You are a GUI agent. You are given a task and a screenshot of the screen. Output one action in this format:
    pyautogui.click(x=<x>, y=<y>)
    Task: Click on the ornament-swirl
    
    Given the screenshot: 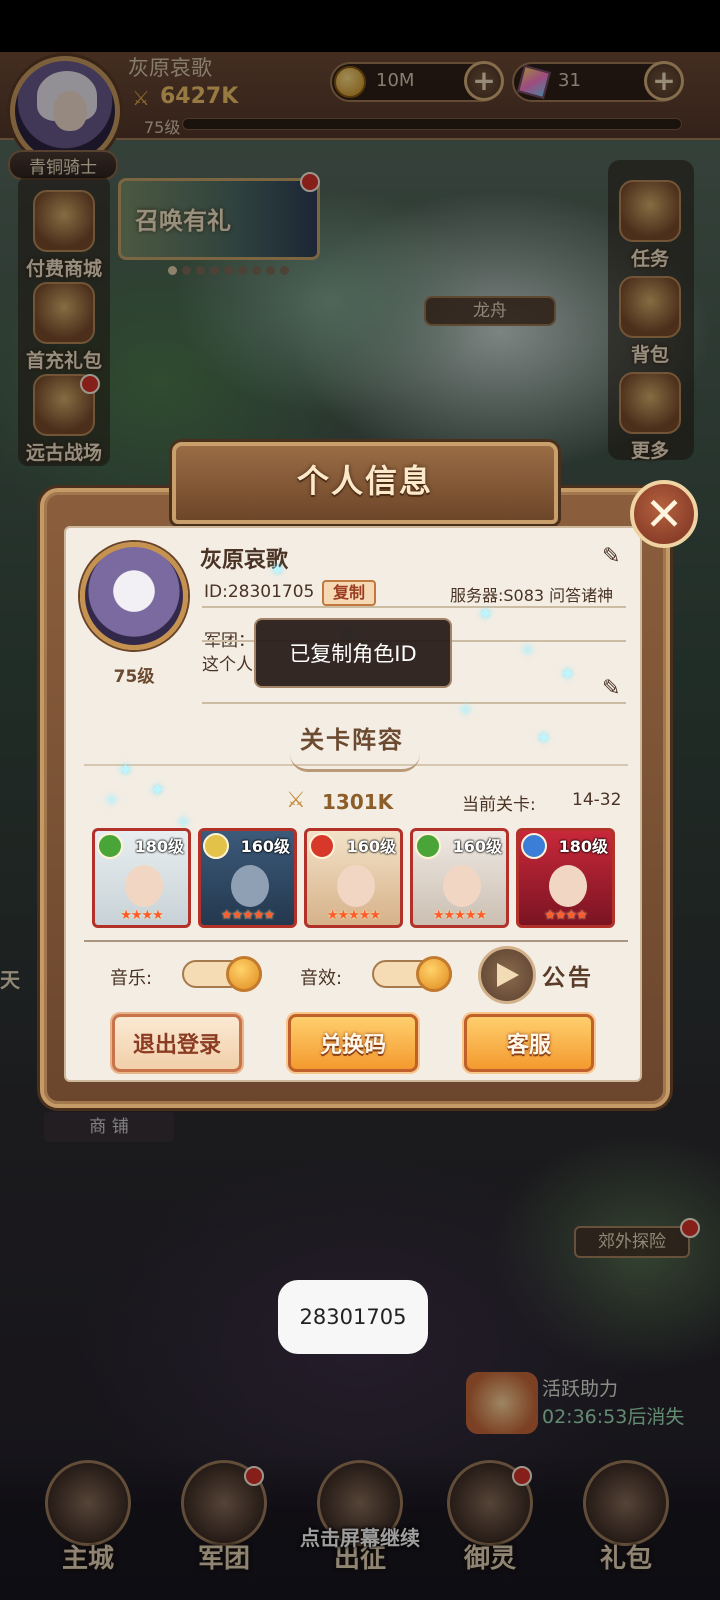 What is the action you would take?
    pyautogui.click(x=355, y=763)
    